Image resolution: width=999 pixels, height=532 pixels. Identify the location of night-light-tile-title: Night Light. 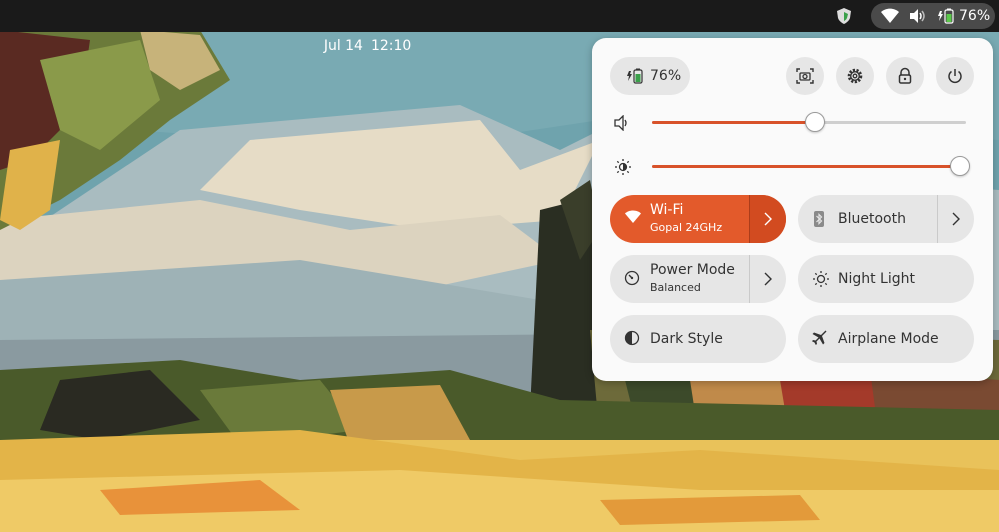
(876, 279).